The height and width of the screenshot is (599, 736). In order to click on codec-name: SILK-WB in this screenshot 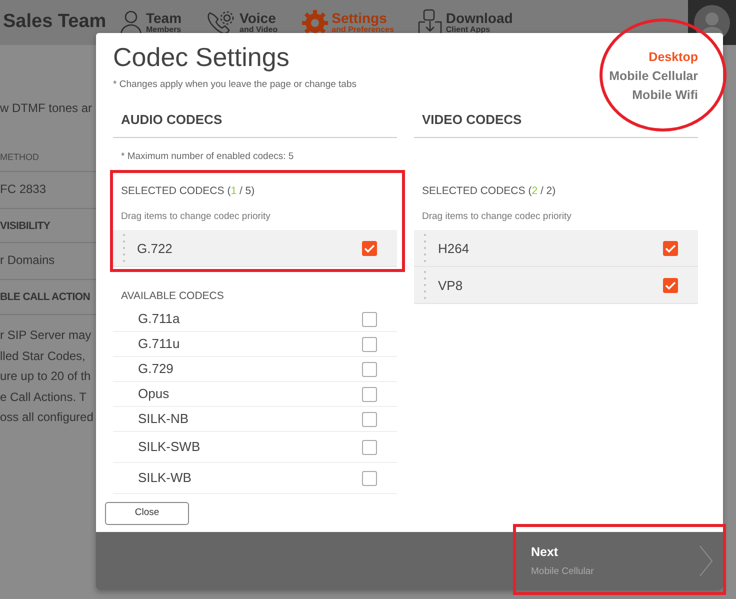, I will do `click(165, 478)`.